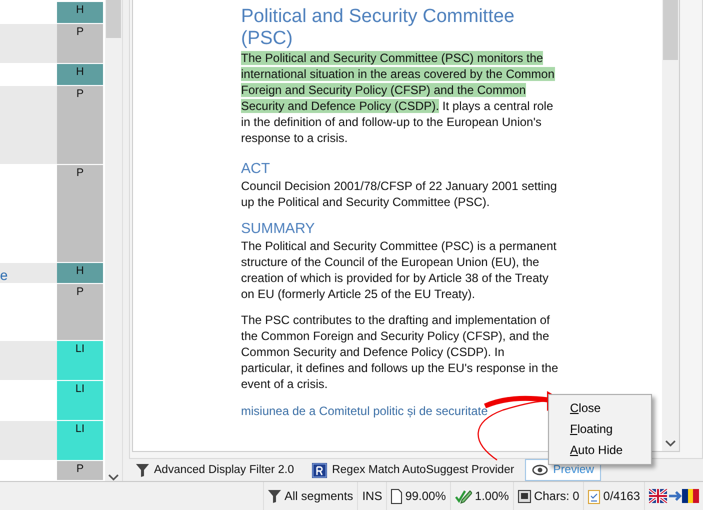 The image size is (703, 510). Describe the element at coordinates (378, 28) in the screenshot. I see `document-title: Political and Security Committee (PSC)` at that location.